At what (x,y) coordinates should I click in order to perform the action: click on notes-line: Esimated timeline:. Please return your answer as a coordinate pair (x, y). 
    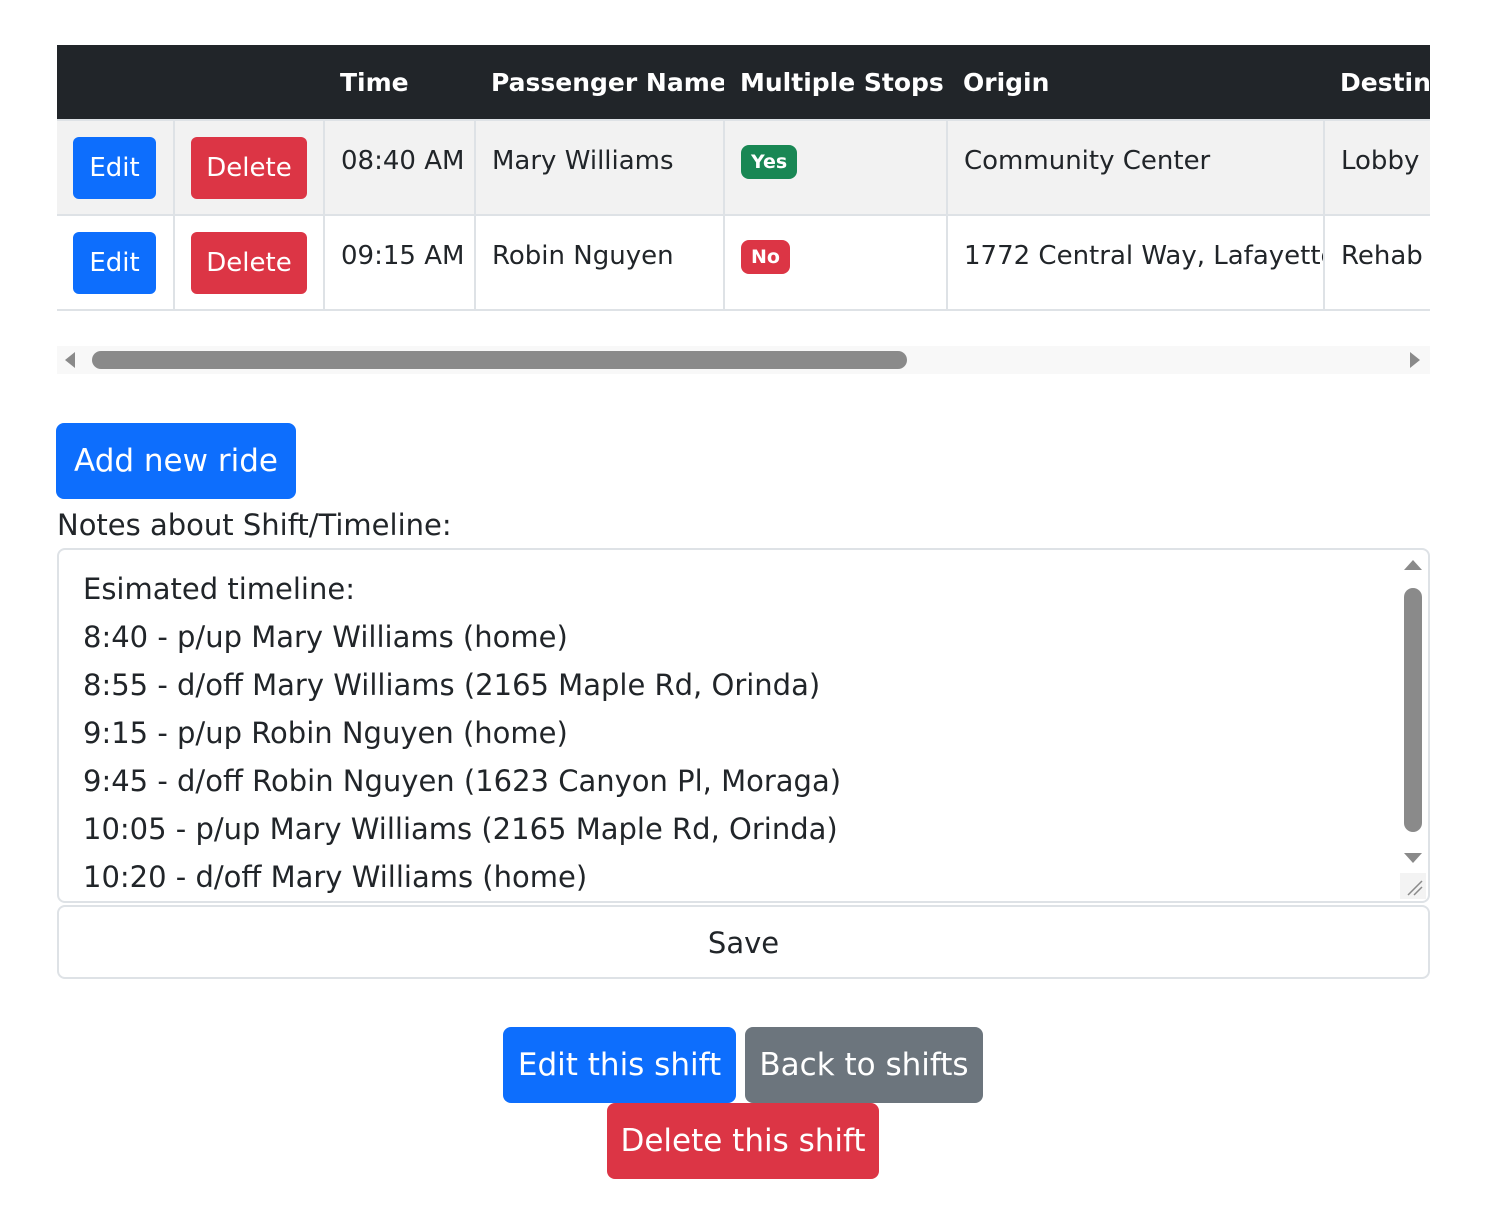
    Looking at the image, I should click on (219, 589).